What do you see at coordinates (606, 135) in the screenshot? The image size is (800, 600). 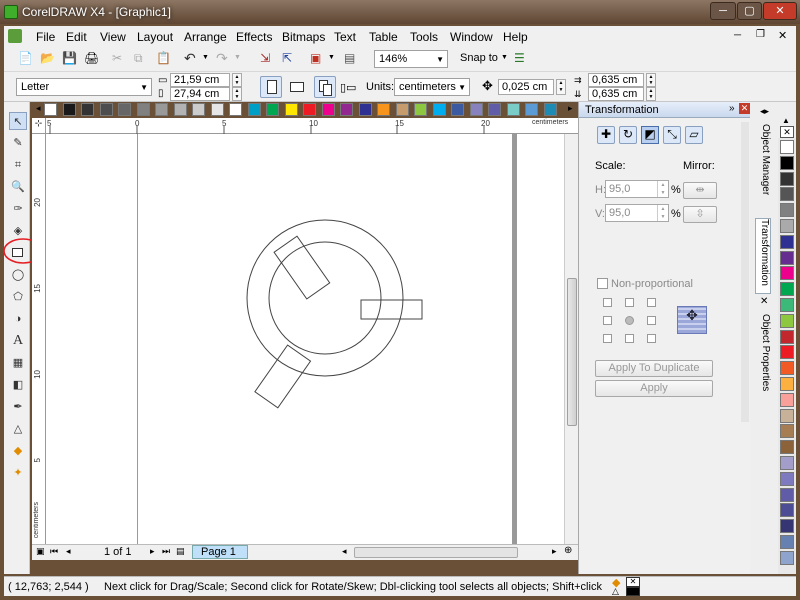 I see `position-icon: ✚` at bounding box center [606, 135].